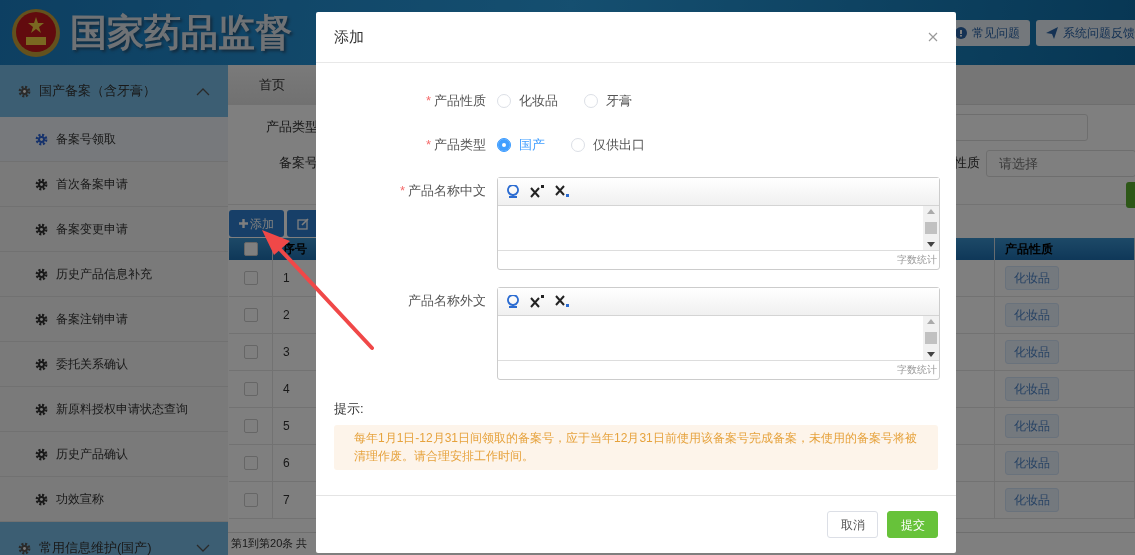 Image resolution: width=1135 pixels, height=555 pixels. What do you see at coordinates (181, 32) in the screenshot?
I see `site-title: 国家药品监督` at bounding box center [181, 32].